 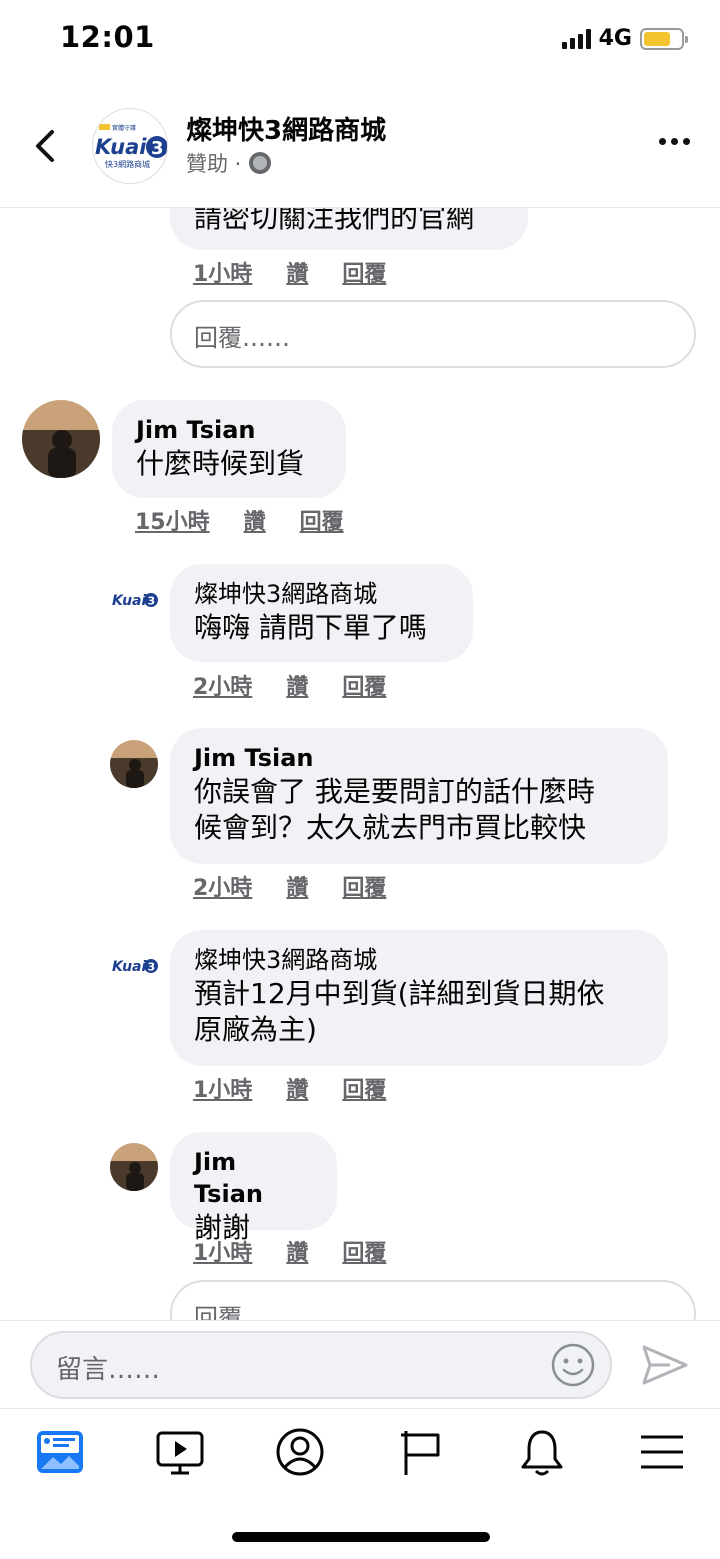 What do you see at coordinates (239, 520) in the screenshot?
I see `comment-actions: 15小時 讚 回覆` at bounding box center [239, 520].